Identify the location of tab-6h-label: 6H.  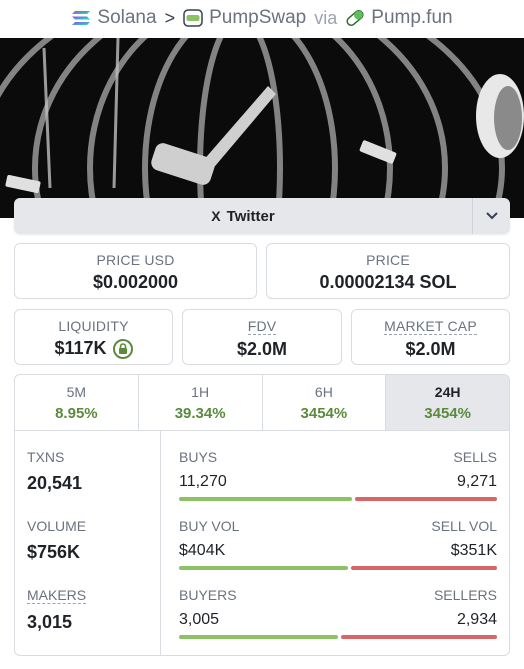
(323, 392).